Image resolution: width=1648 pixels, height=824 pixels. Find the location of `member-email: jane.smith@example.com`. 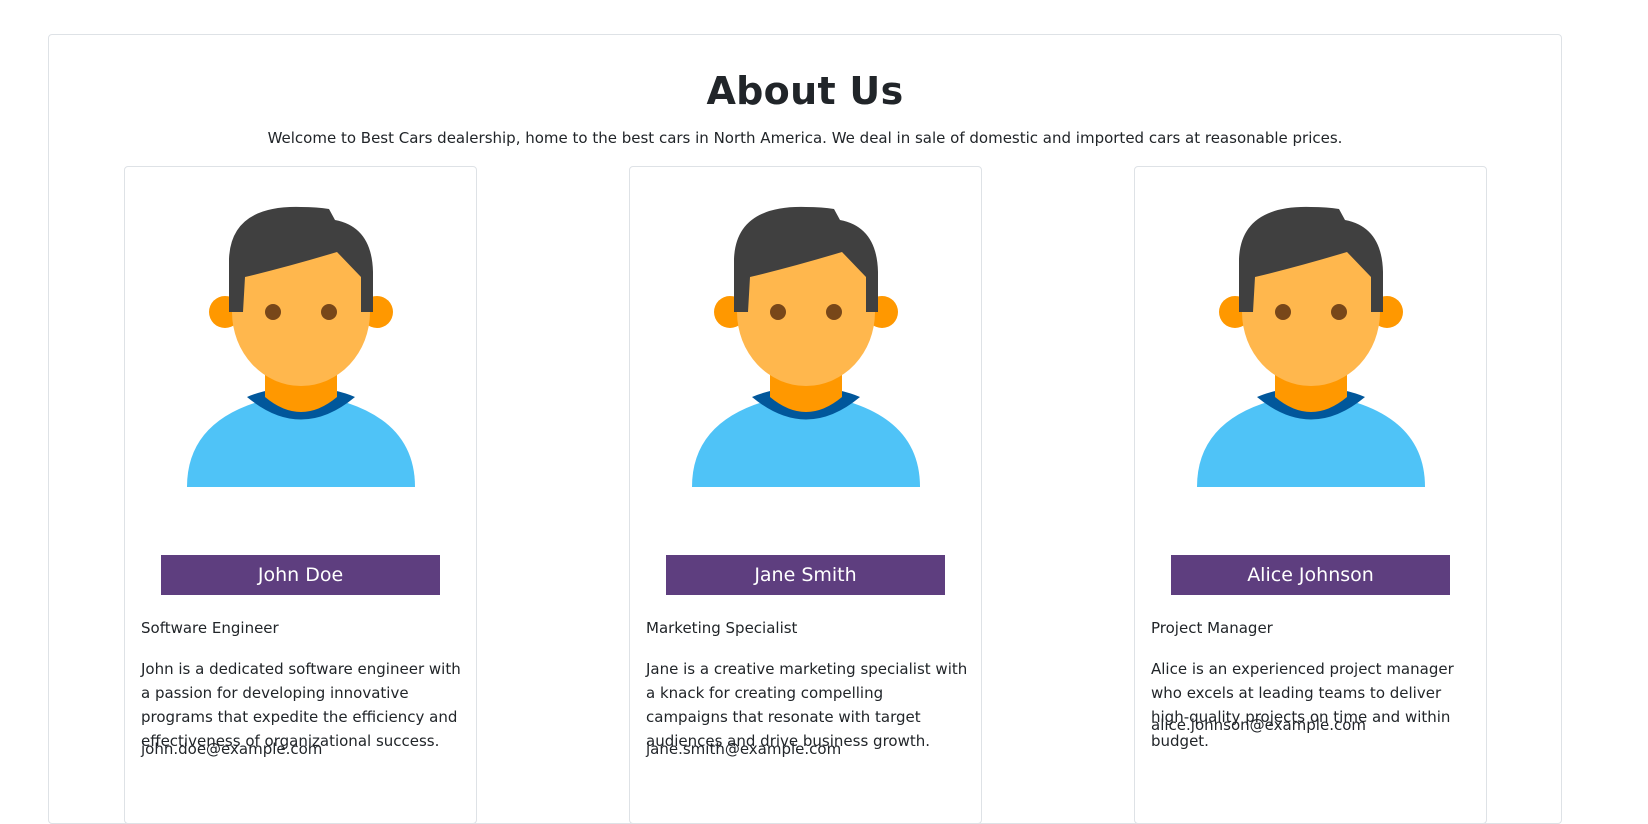

member-email: jane.smith@example.com is located at coordinates (744, 749).